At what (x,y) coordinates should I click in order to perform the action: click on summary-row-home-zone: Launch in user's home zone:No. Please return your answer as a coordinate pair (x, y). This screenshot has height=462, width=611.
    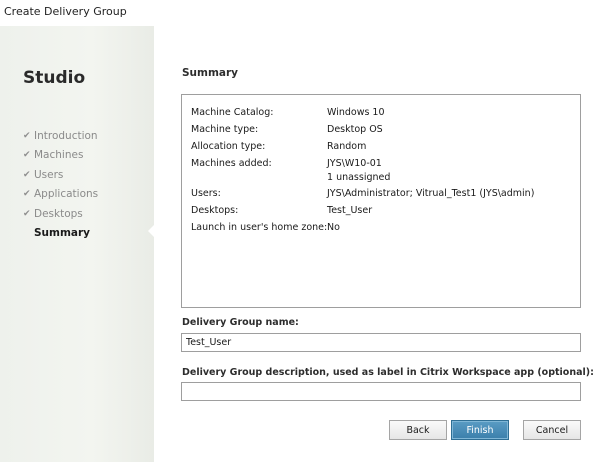
    Looking at the image, I should click on (265, 227).